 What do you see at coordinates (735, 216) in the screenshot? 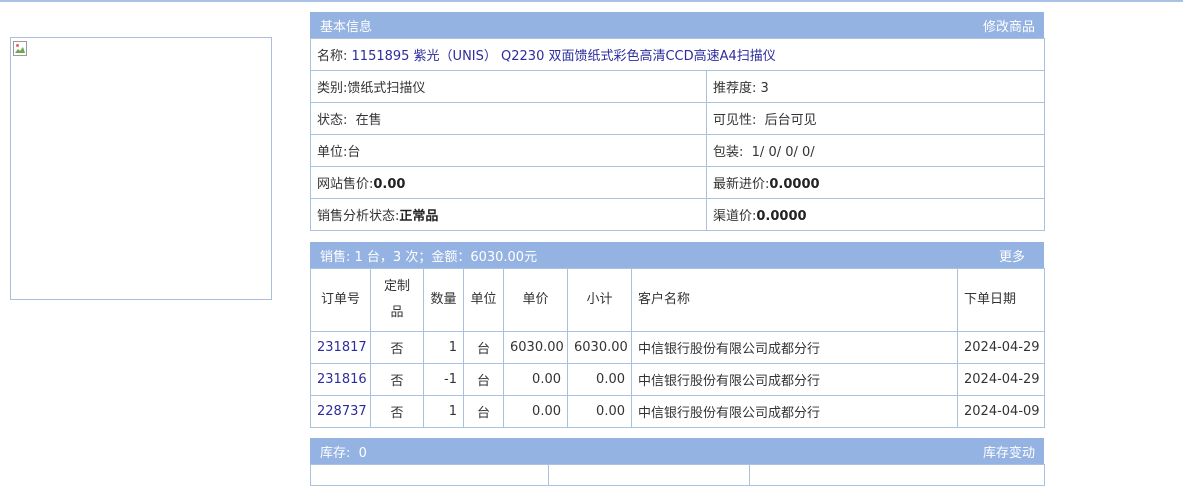
I see `channel-price-label: 渠道价:` at bounding box center [735, 216].